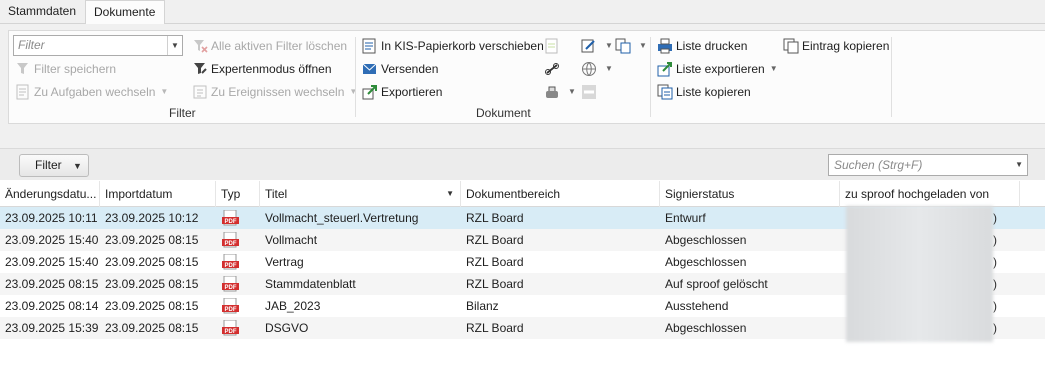  I want to click on switch-to-events-button: Zu Ereignissen wechseln ▼, so click(274, 92).